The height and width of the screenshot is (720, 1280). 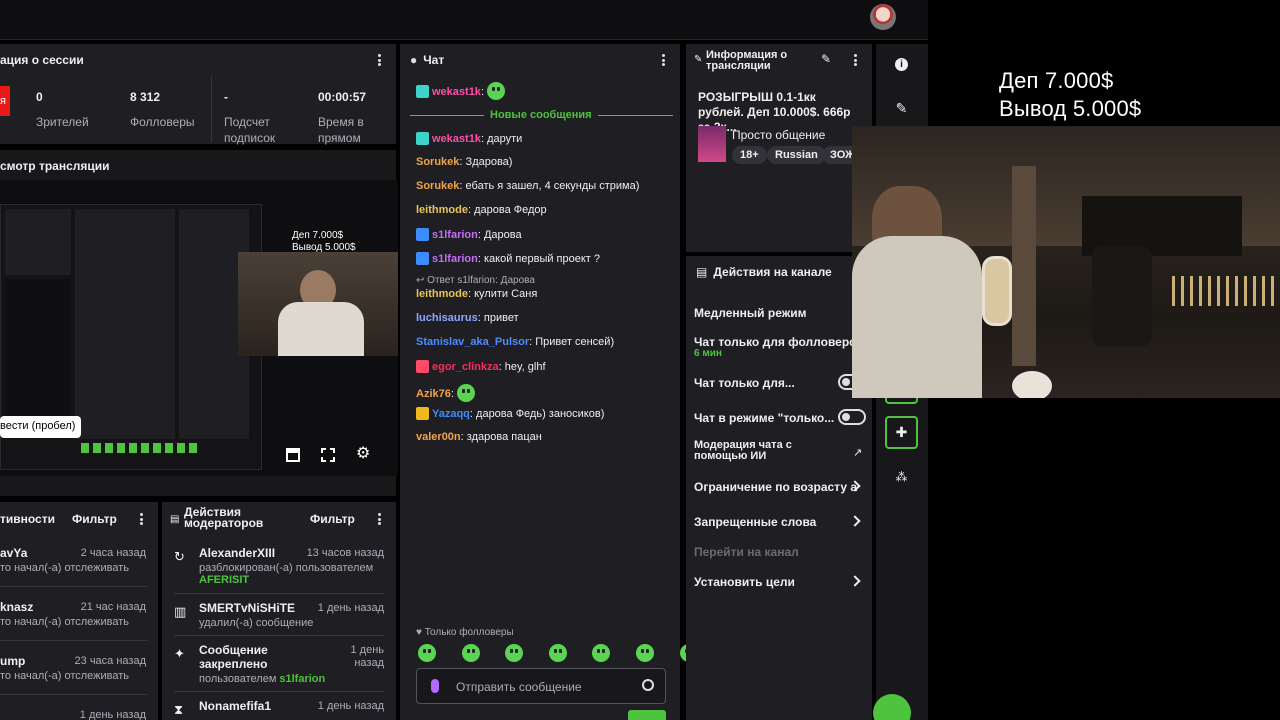 What do you see at coordinates (12, 661) in the screenshot?
I see `activity-user: ump` at bounding box center [12, 661].